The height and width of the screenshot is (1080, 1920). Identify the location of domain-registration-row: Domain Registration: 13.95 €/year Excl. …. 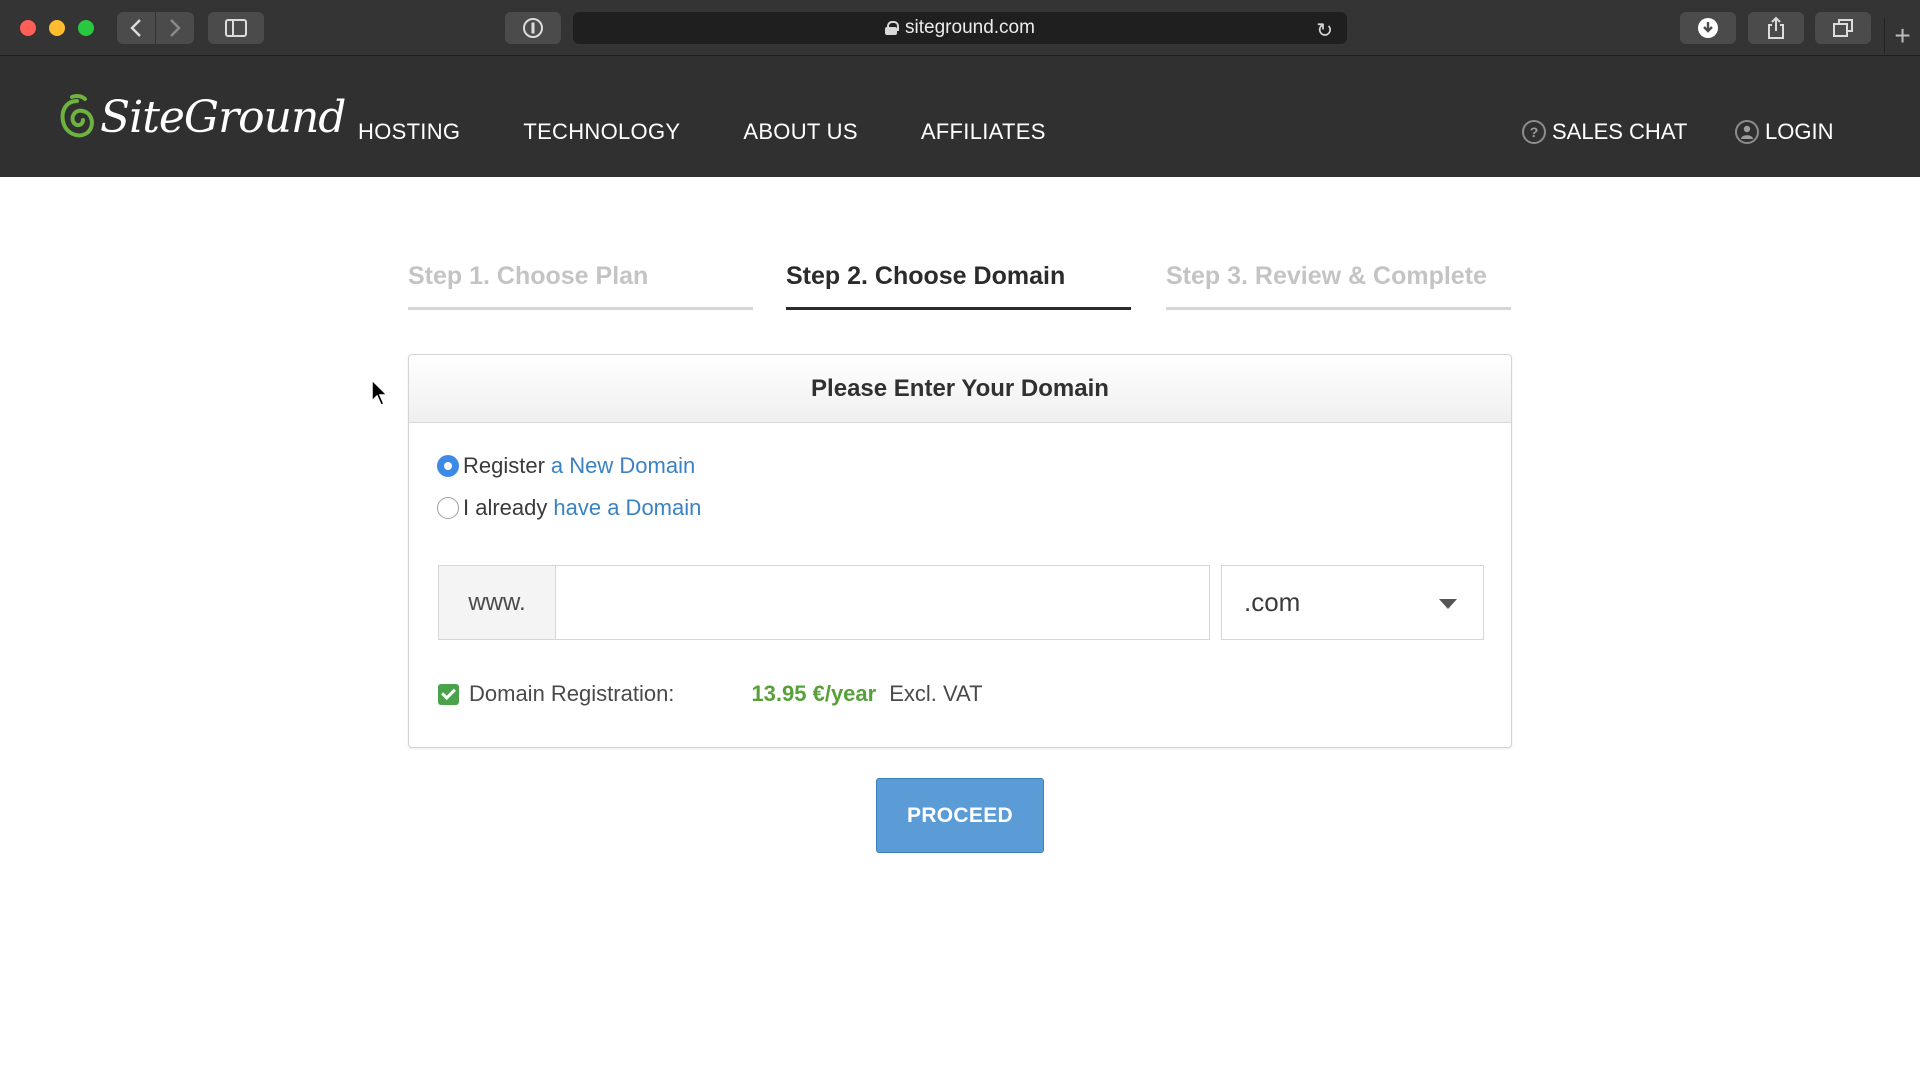
(710, 694).